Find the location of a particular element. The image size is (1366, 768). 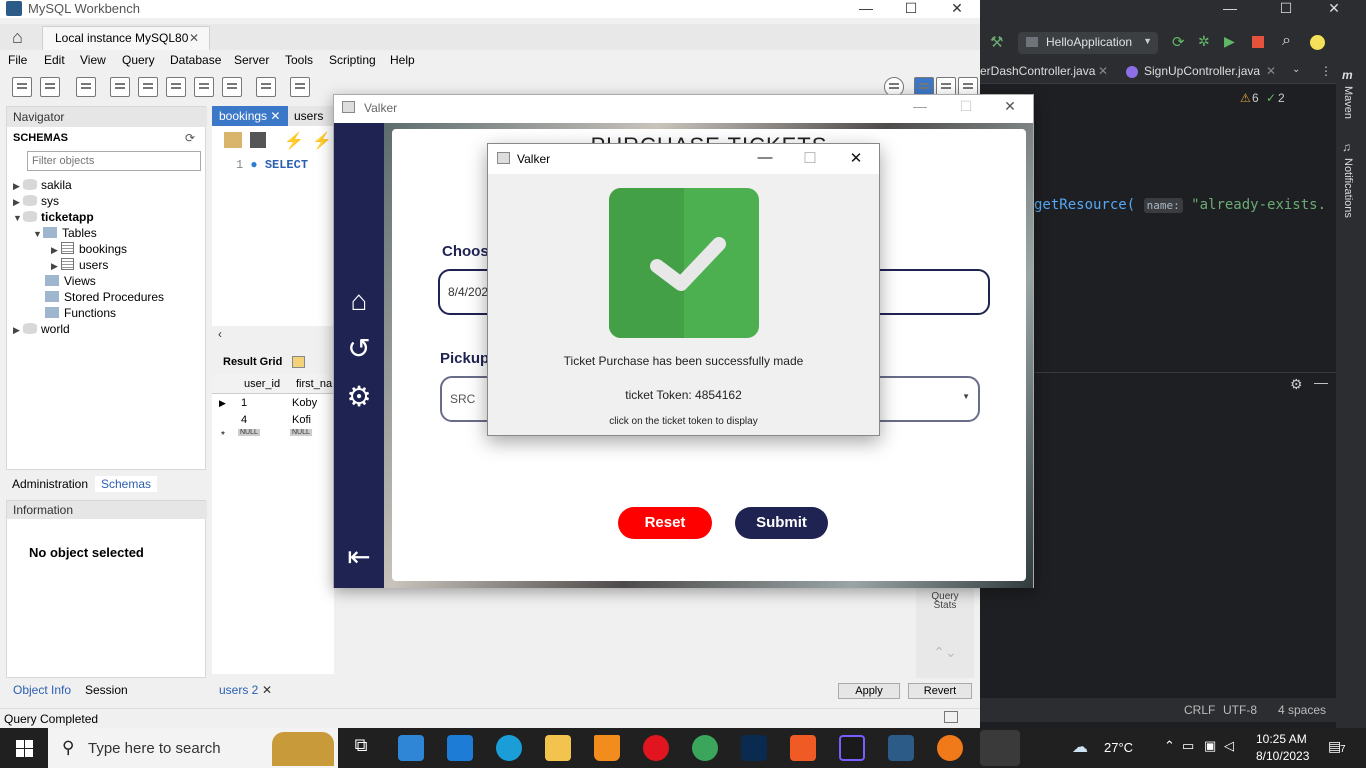

open-file-icon is located at coordinates (233, 140).